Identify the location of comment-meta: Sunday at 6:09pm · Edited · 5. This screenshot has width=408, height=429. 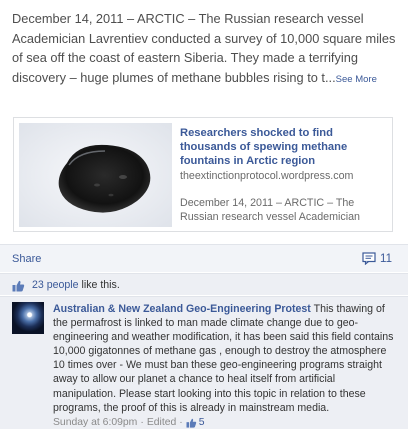
(226, 422).